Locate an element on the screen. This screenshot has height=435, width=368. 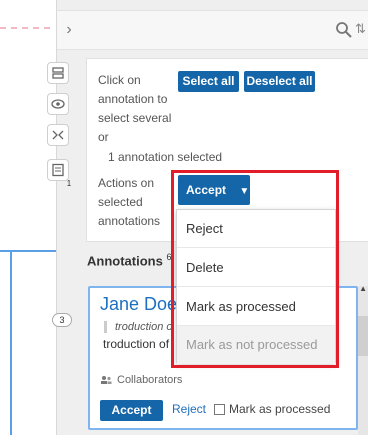
annotation-text: troduction of is located at coordinates (136, 344).